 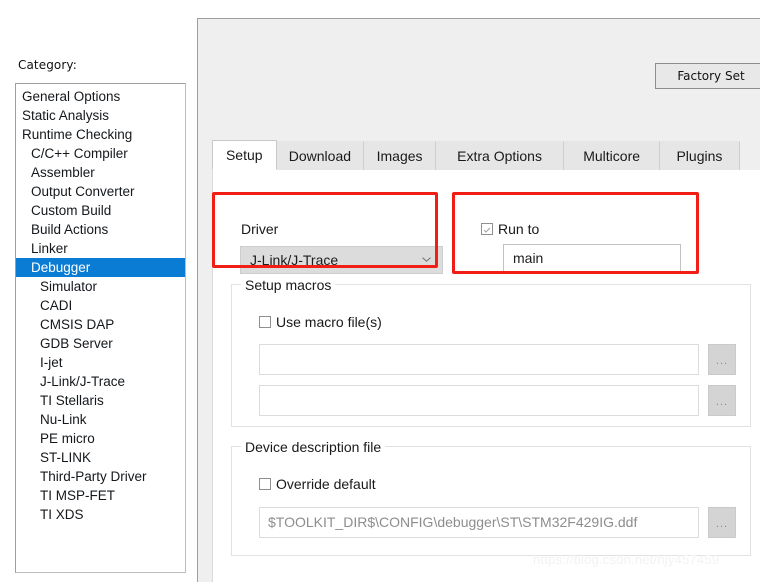 What do you see at coordinates (77, 495) in the screenshot?
I see `sidebar-item-label: TI MSP-FET` at bounding box center [77, 495].